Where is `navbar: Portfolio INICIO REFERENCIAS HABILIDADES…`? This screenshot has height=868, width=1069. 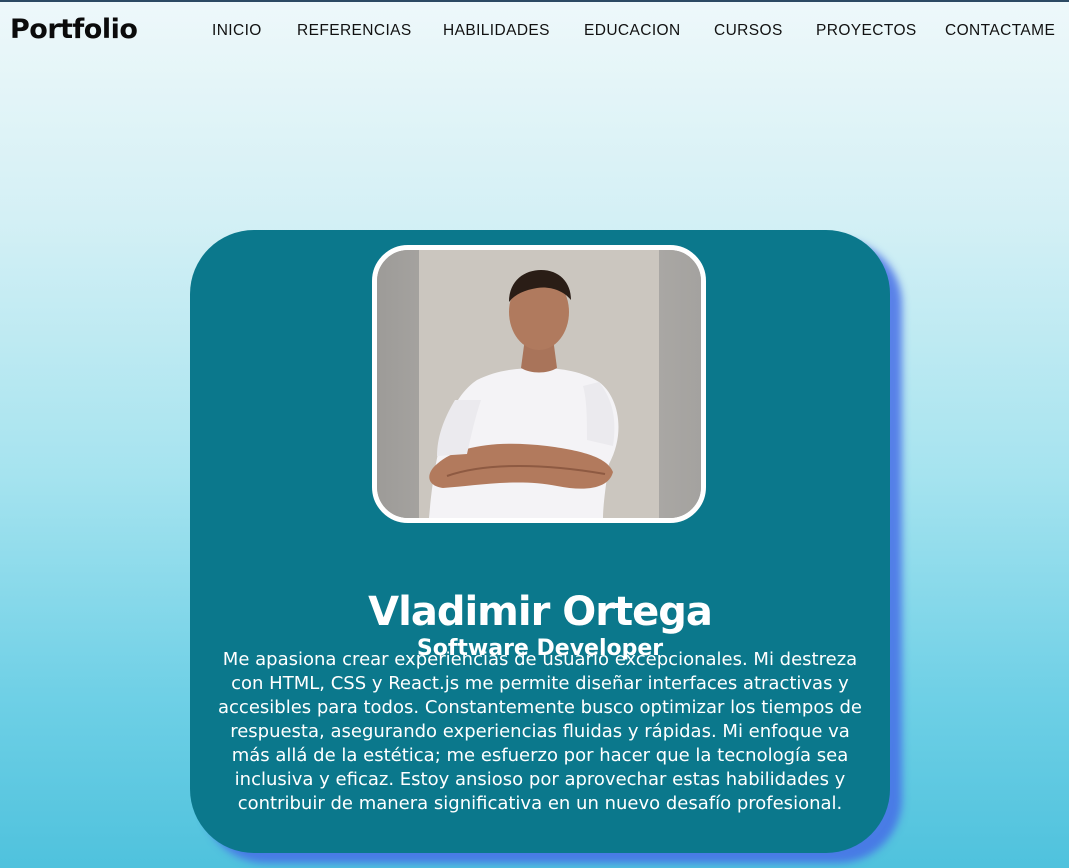
navbar: Portfolio INICIO REFERENCIAS HABILIDADES… is located at coordinates (534, 32).